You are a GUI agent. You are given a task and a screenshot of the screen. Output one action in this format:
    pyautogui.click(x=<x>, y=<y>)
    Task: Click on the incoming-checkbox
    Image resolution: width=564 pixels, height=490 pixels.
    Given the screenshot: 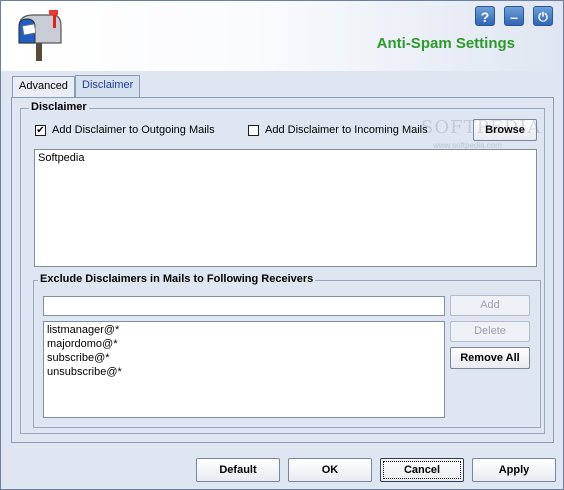 What is the action you would take?
    pyautogui.click(x=253, y=130)
    